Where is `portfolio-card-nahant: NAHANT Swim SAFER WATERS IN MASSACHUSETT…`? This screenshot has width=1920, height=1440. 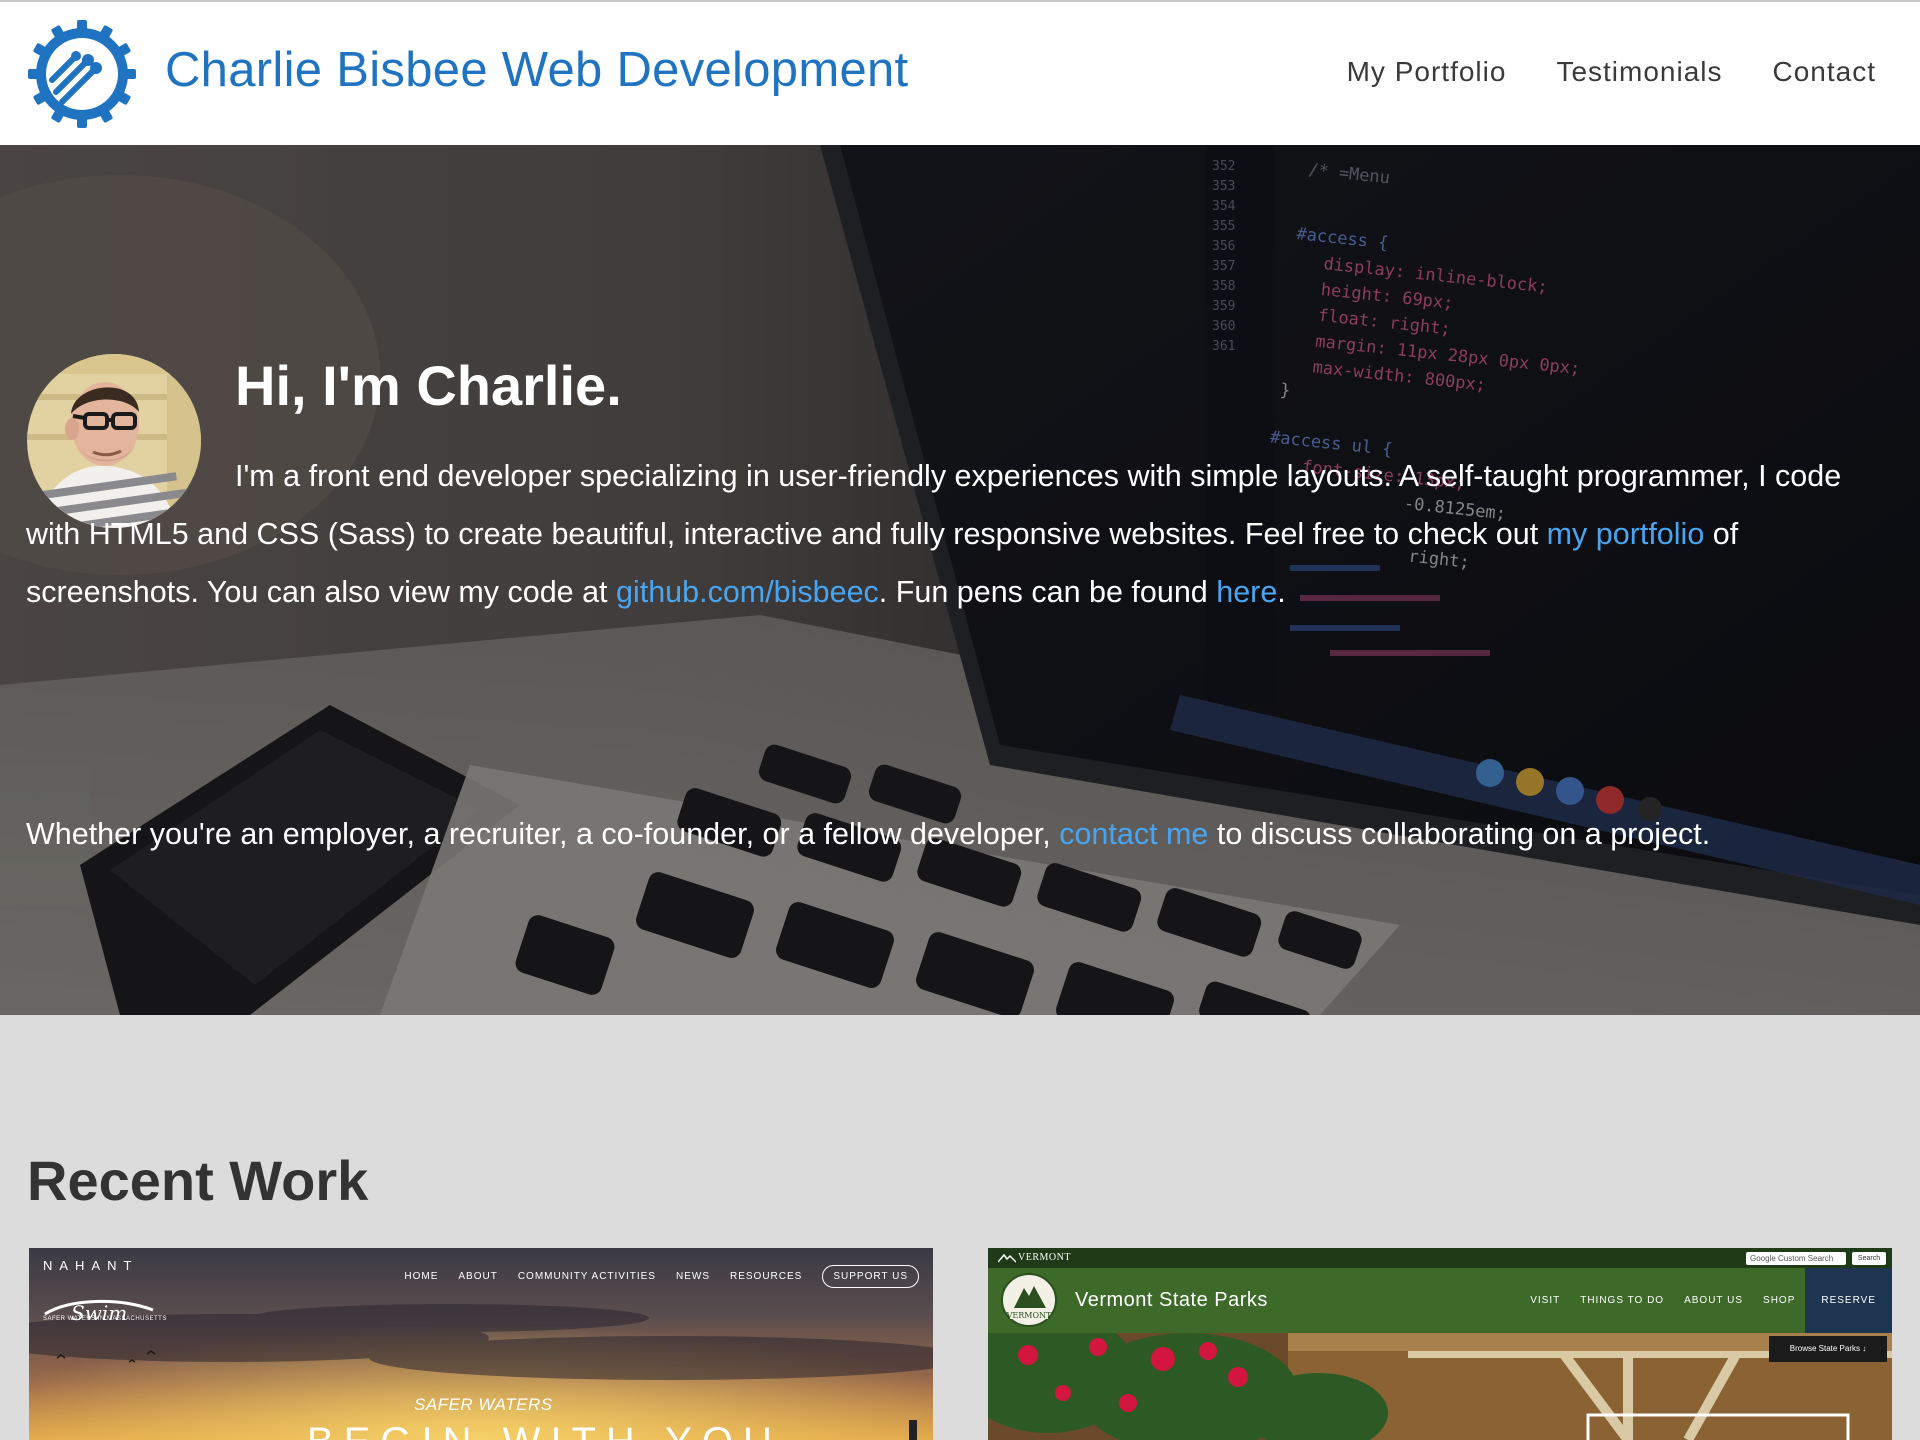 portfolio-card-nahant: NAHANT Swim SAFER WATERS IN MASSACHUSETT… is located at coordinates (481, 1344).